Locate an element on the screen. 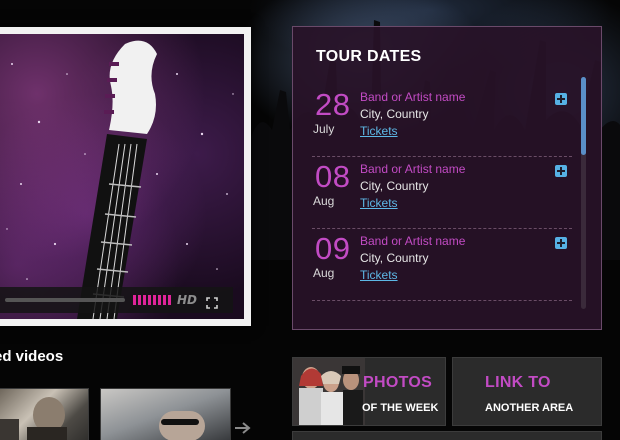 The image size is (620, 440). photos-promo-subtitle: OF THE WEEK is located at coordinates (400, 408).